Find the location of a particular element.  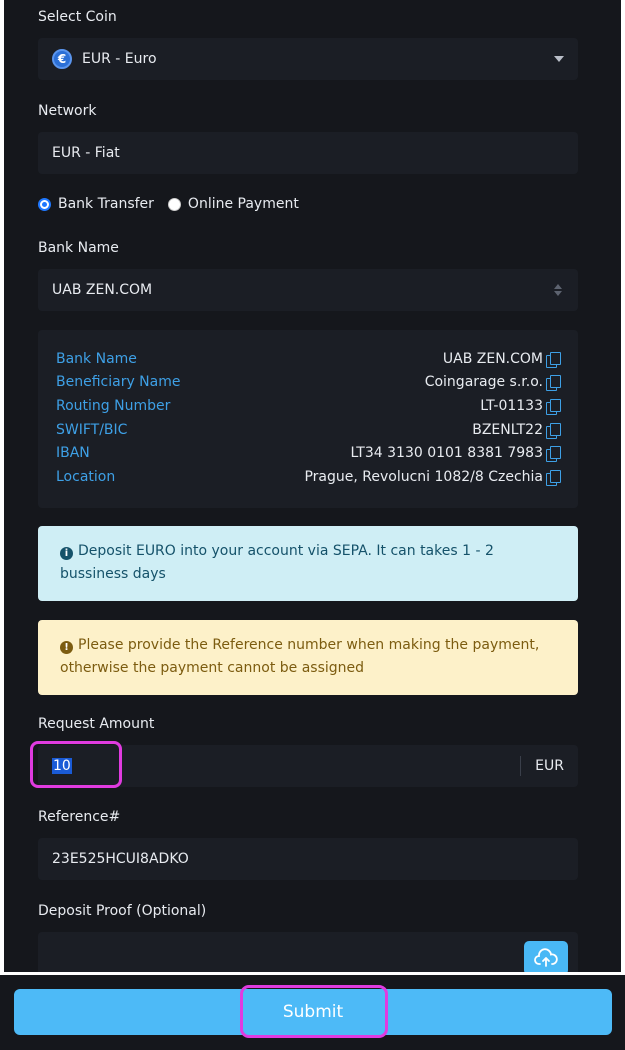

select-coin-label: Select Coin is located at coordinates (77, 17).